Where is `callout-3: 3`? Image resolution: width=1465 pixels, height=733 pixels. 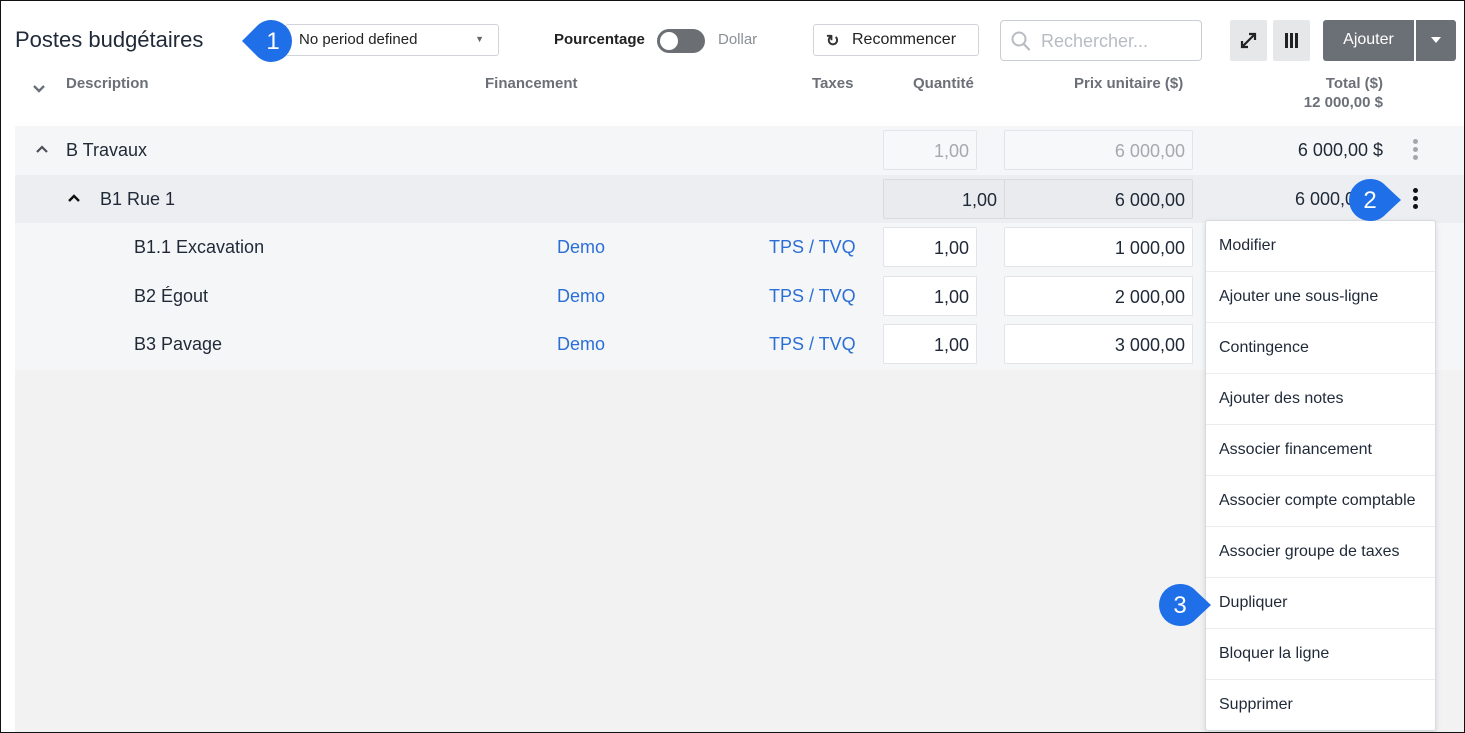
callout-3: 3 is located at coordinates (1184, 605).